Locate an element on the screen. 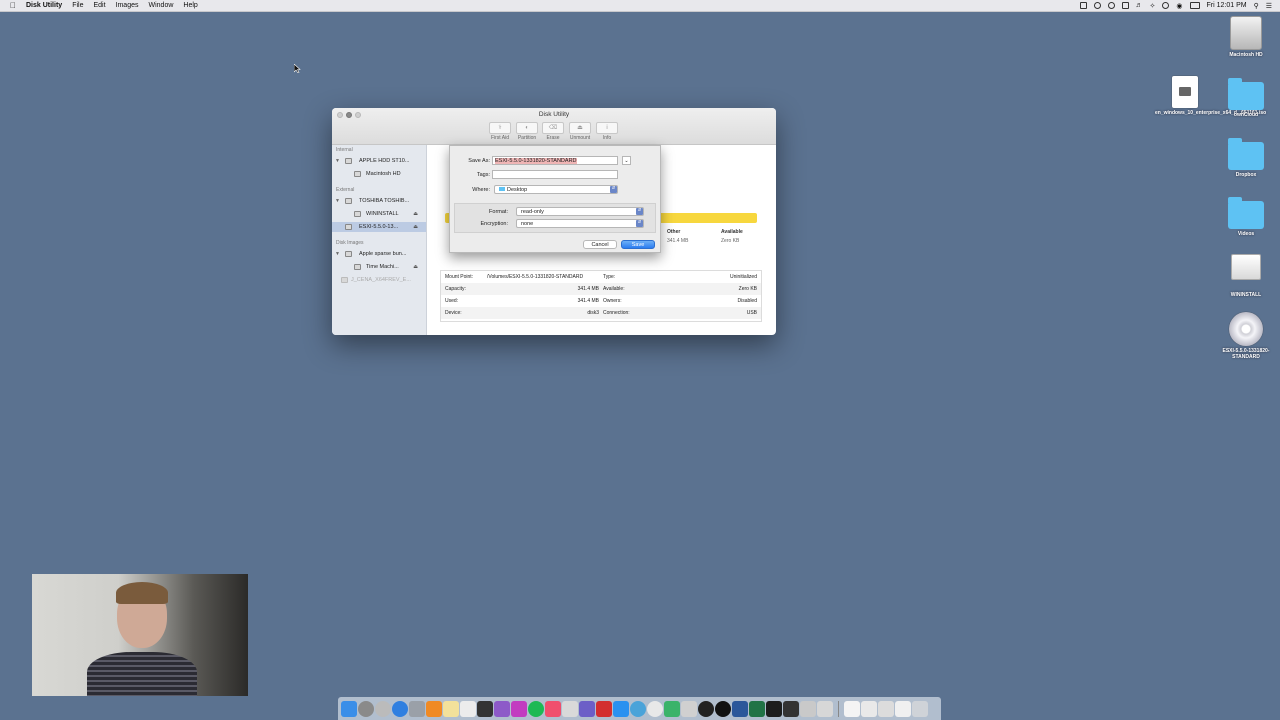  sidebar-item-wininstall: WININSTALL ⏏ is located at coordinates (379, 214).